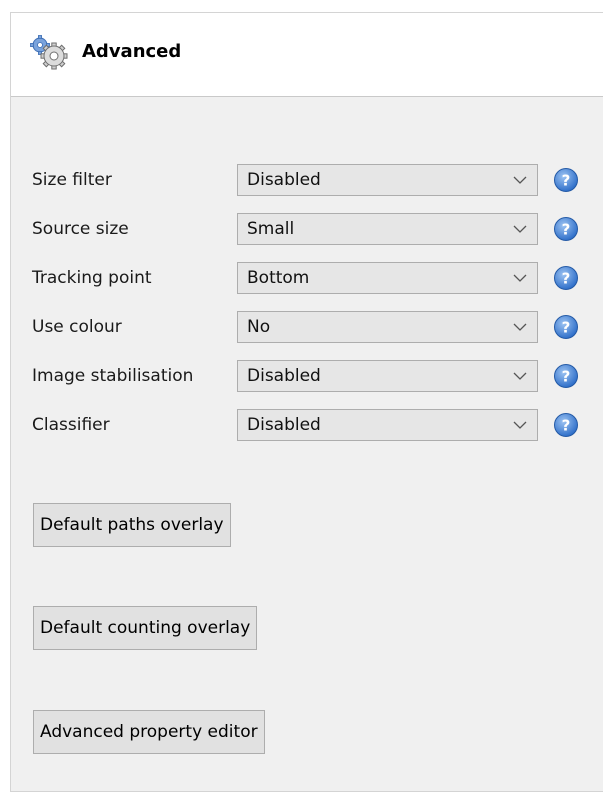 The image size is (603, 792). I want to click on panel-title: Advanced, so click(132, 51).